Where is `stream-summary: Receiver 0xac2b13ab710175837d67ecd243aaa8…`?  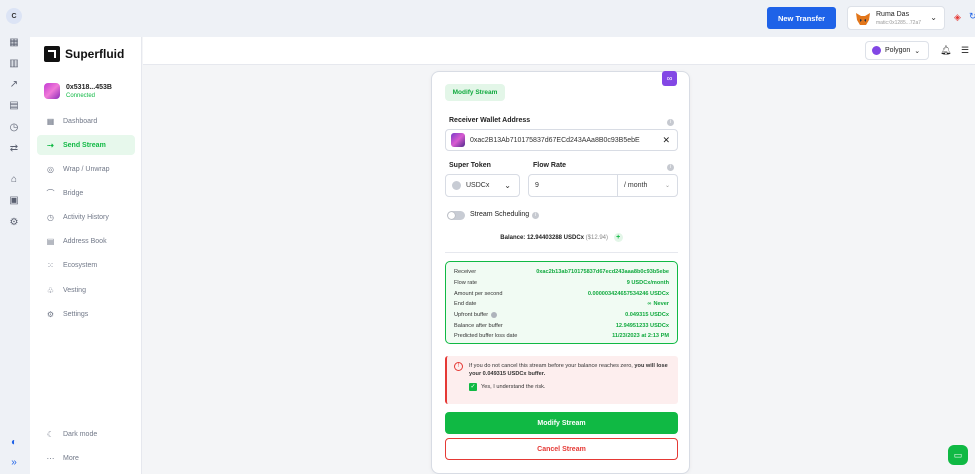
stream-summary: Receiver 0xac2b13ab710175837d67ecd243aaa8… is located at coordinates (561, 302).